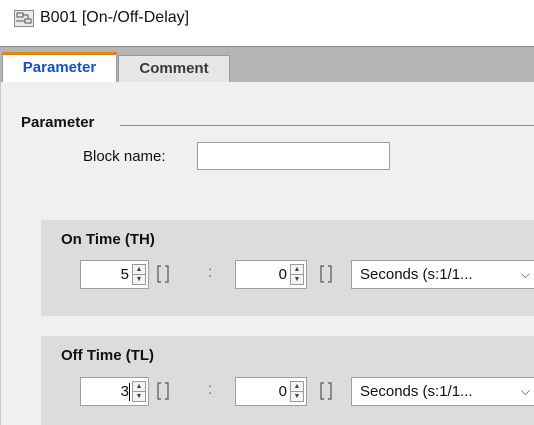 The width and height of the screenshot is (534, 425). What do you see at coordinates (114, 391) in the screenshot?
I see `off-time-value1-stepper: 3 ▲ ▼` at bounding box center [114, 391].